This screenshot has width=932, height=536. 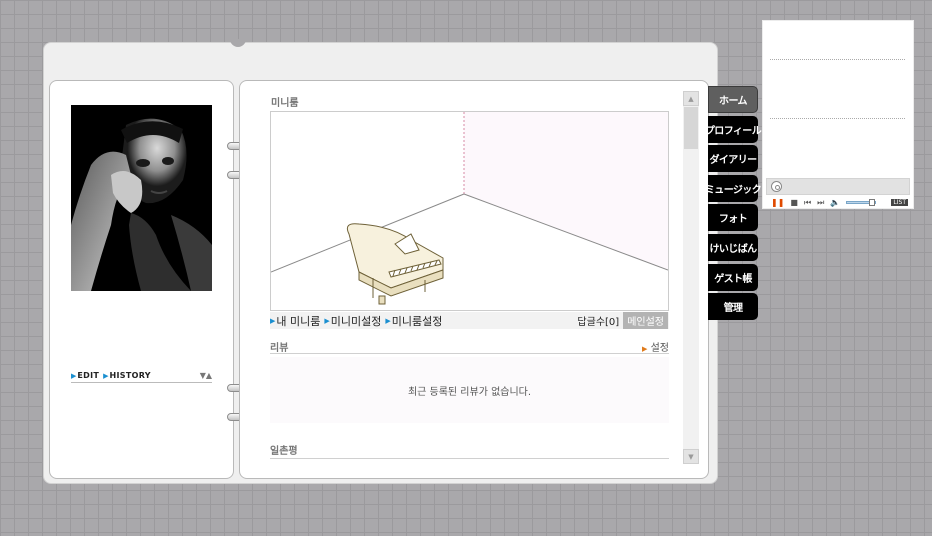 I want to click on tab-home: ホーム, so click(x=733, y=99).